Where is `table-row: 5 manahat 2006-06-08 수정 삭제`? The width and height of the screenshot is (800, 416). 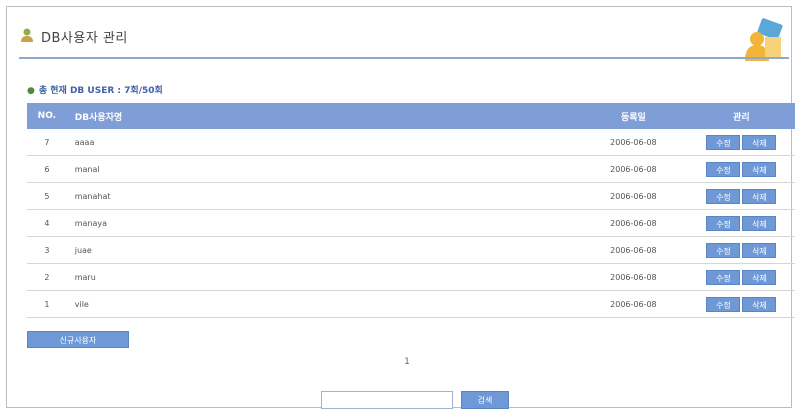
table-row: 5 manahat 2006-06-08 수정 삭제 is located at coordinates (411, 196).